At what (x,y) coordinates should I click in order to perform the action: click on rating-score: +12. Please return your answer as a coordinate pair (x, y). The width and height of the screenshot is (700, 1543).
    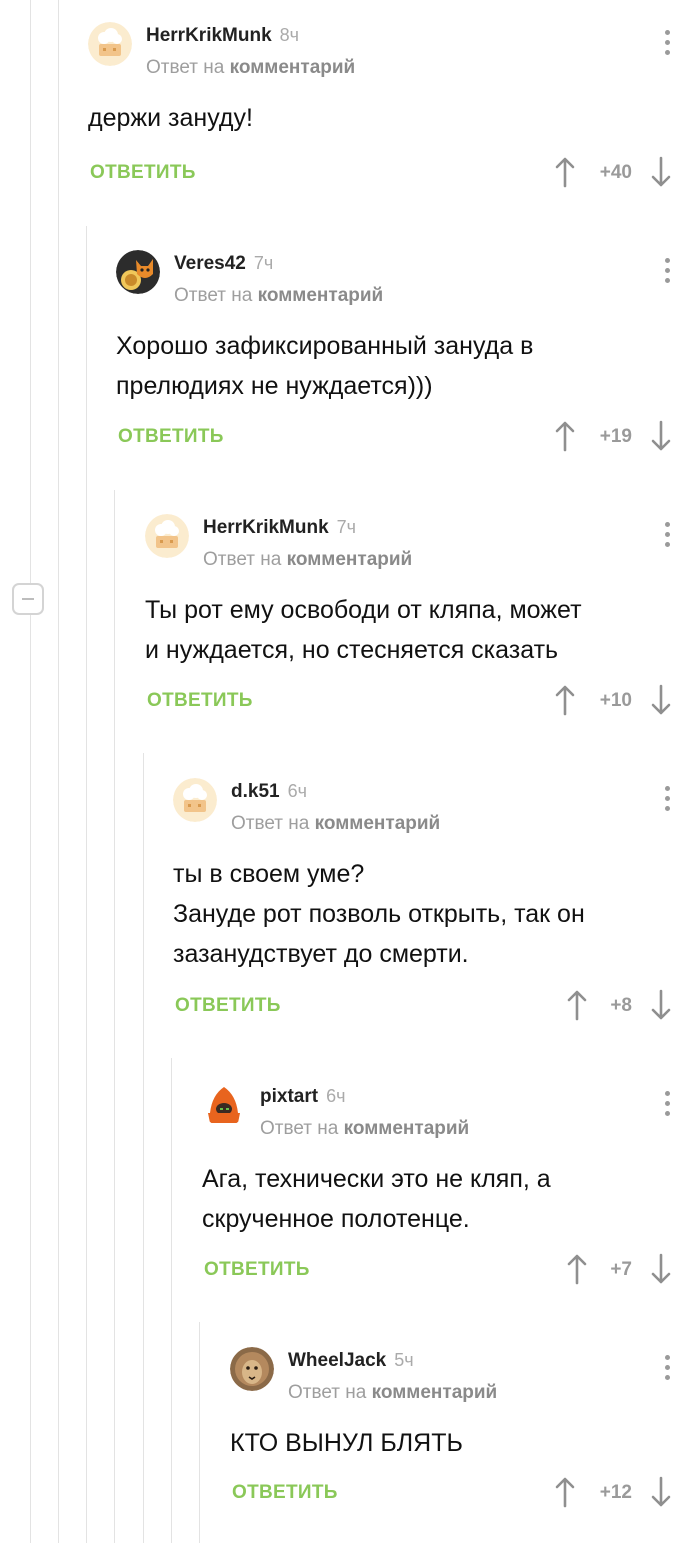
    Looking at the image, I should click on (615, 1492).